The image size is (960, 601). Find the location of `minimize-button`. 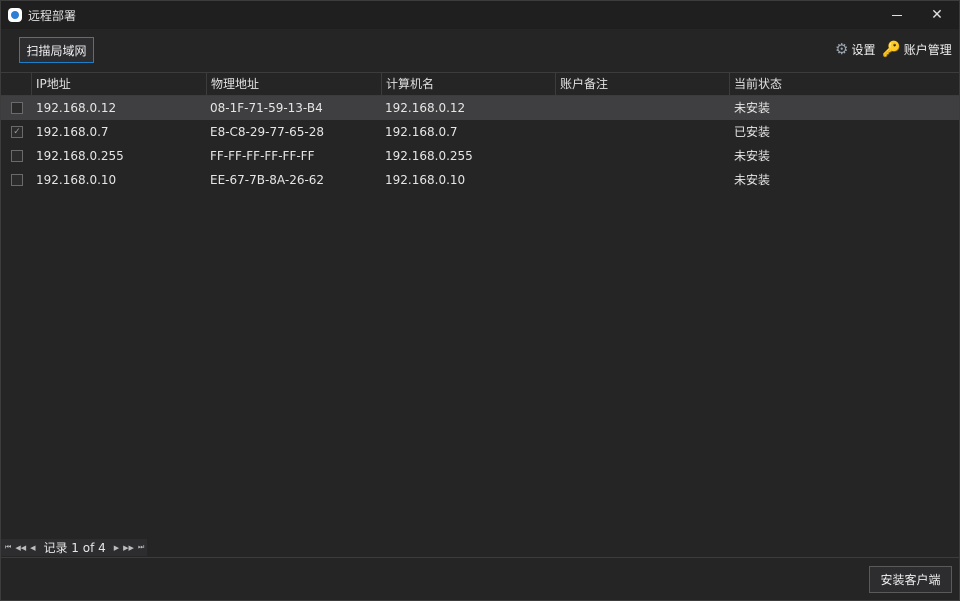

minimize-button is located at coordinates (897, 15).